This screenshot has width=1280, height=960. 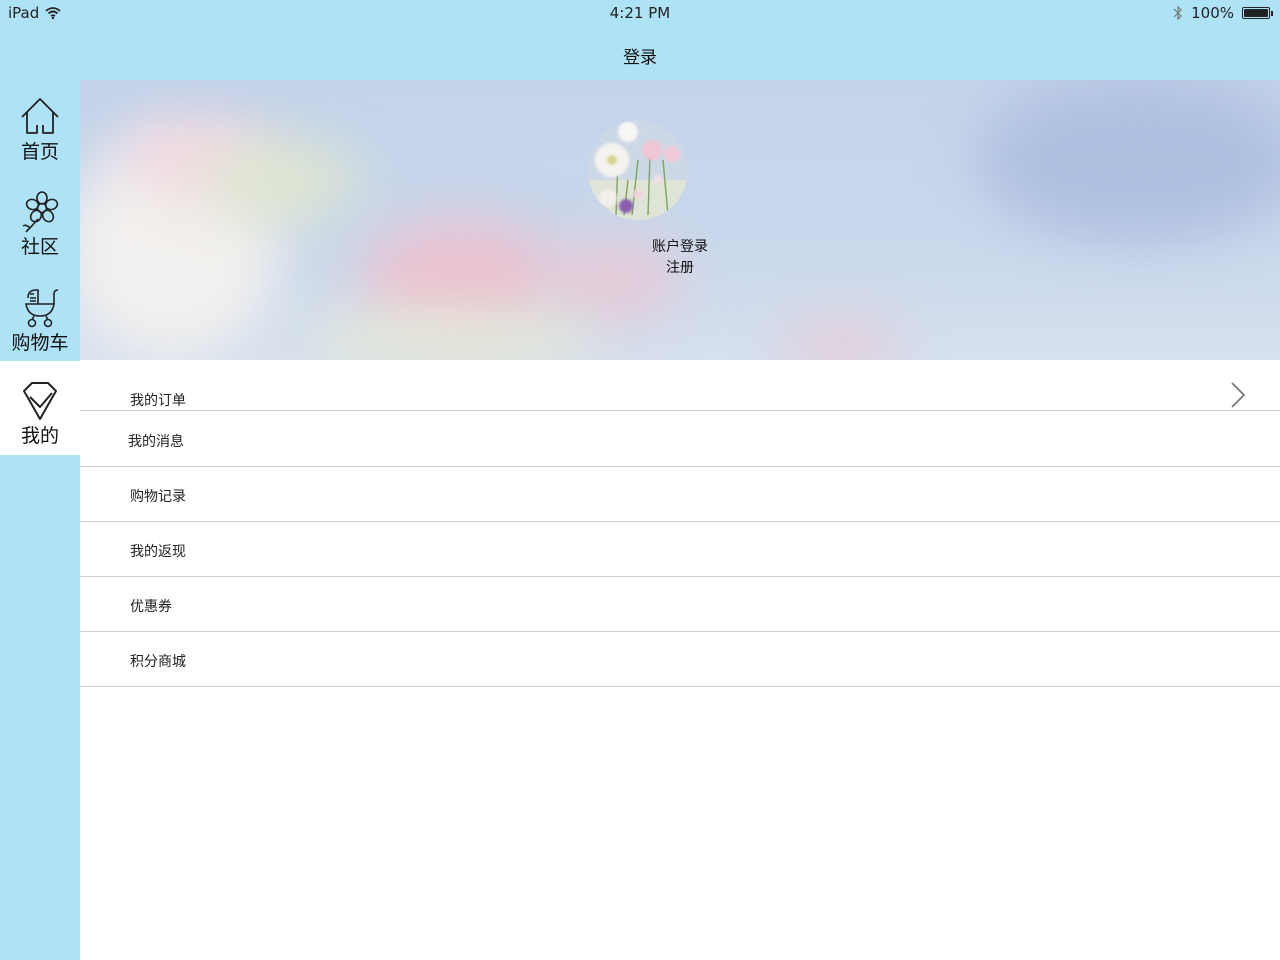 I want to click on status-time: 4:21 PM, so click(x=640, y=13).